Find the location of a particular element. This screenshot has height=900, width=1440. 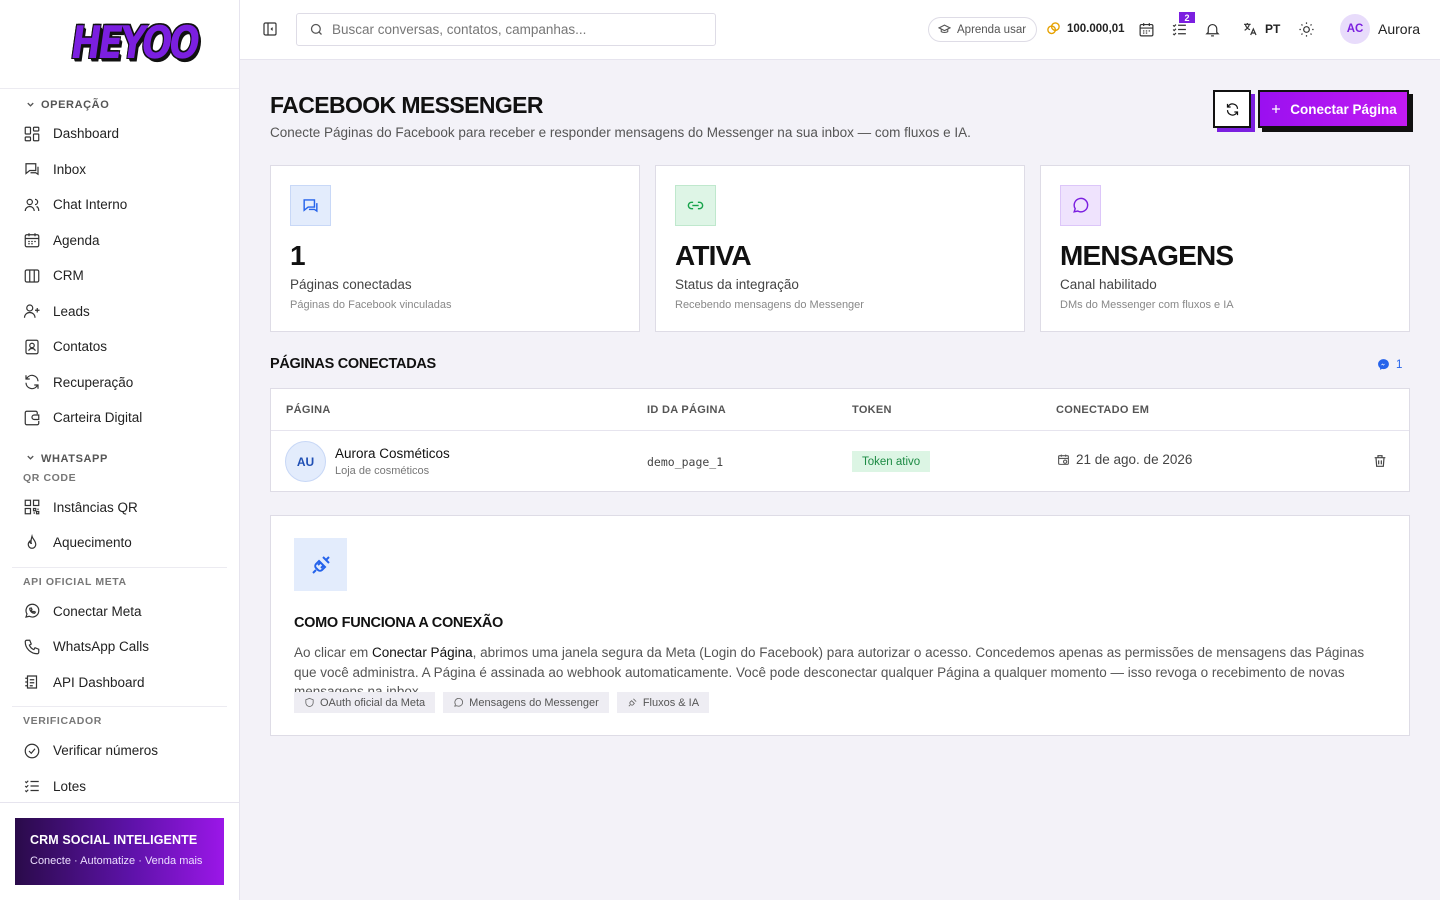

connect-page-button: Conectar Página is located at coordinates (1333, 109).